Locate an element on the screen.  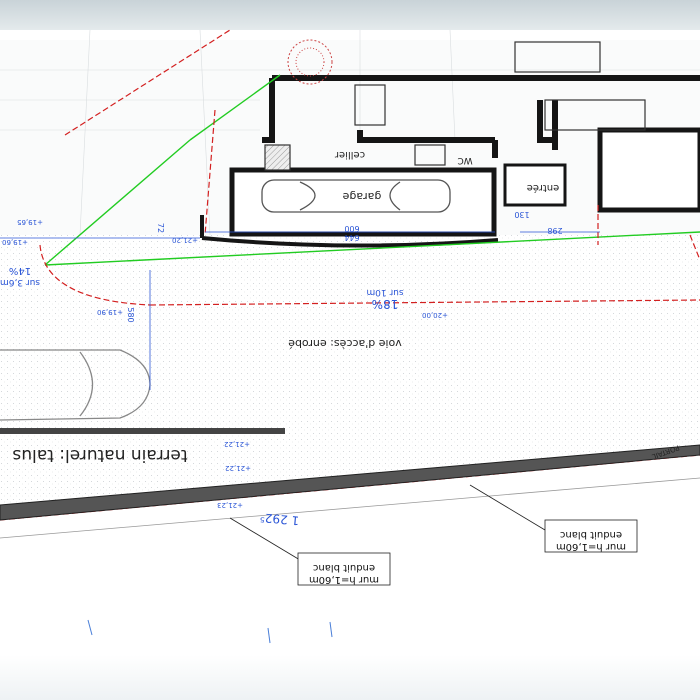
bottom-ticks is located at coordinates (210, 631).